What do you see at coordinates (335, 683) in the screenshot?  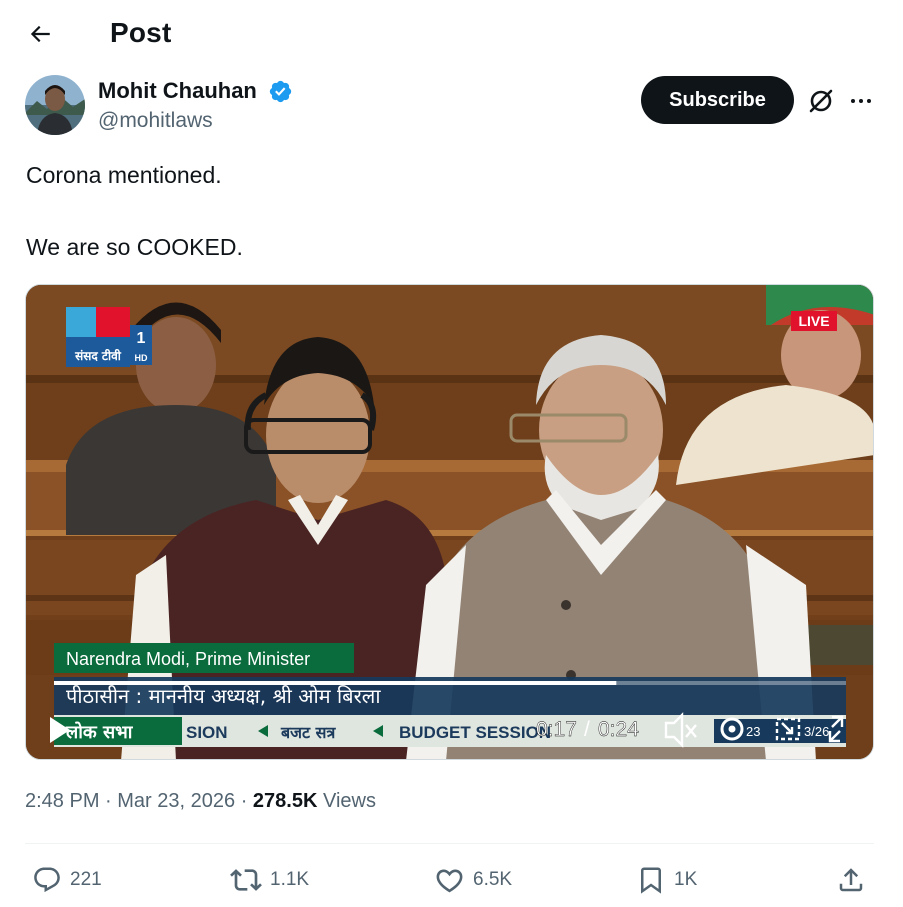 I see `progress-fill` at bounding box center [335, 683].